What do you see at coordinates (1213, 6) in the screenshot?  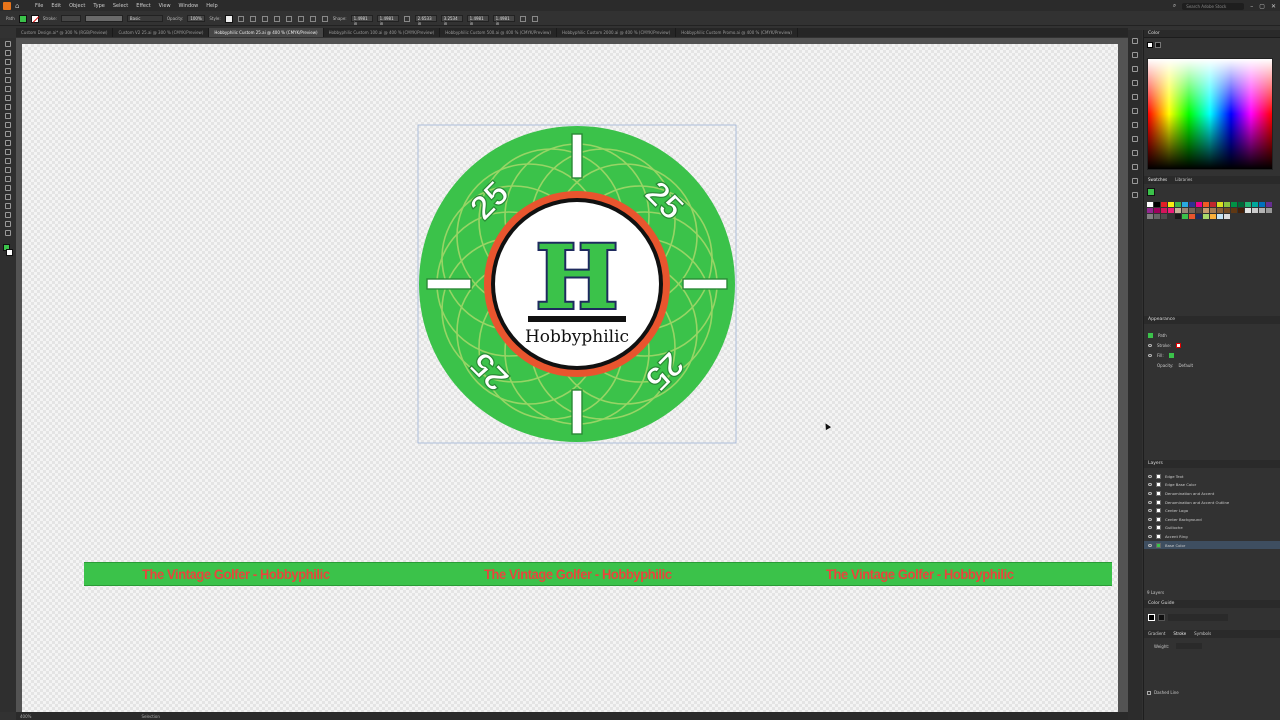 I see `stock-search-input: Search Adobe Stock` at bounding box center [1213, 6].